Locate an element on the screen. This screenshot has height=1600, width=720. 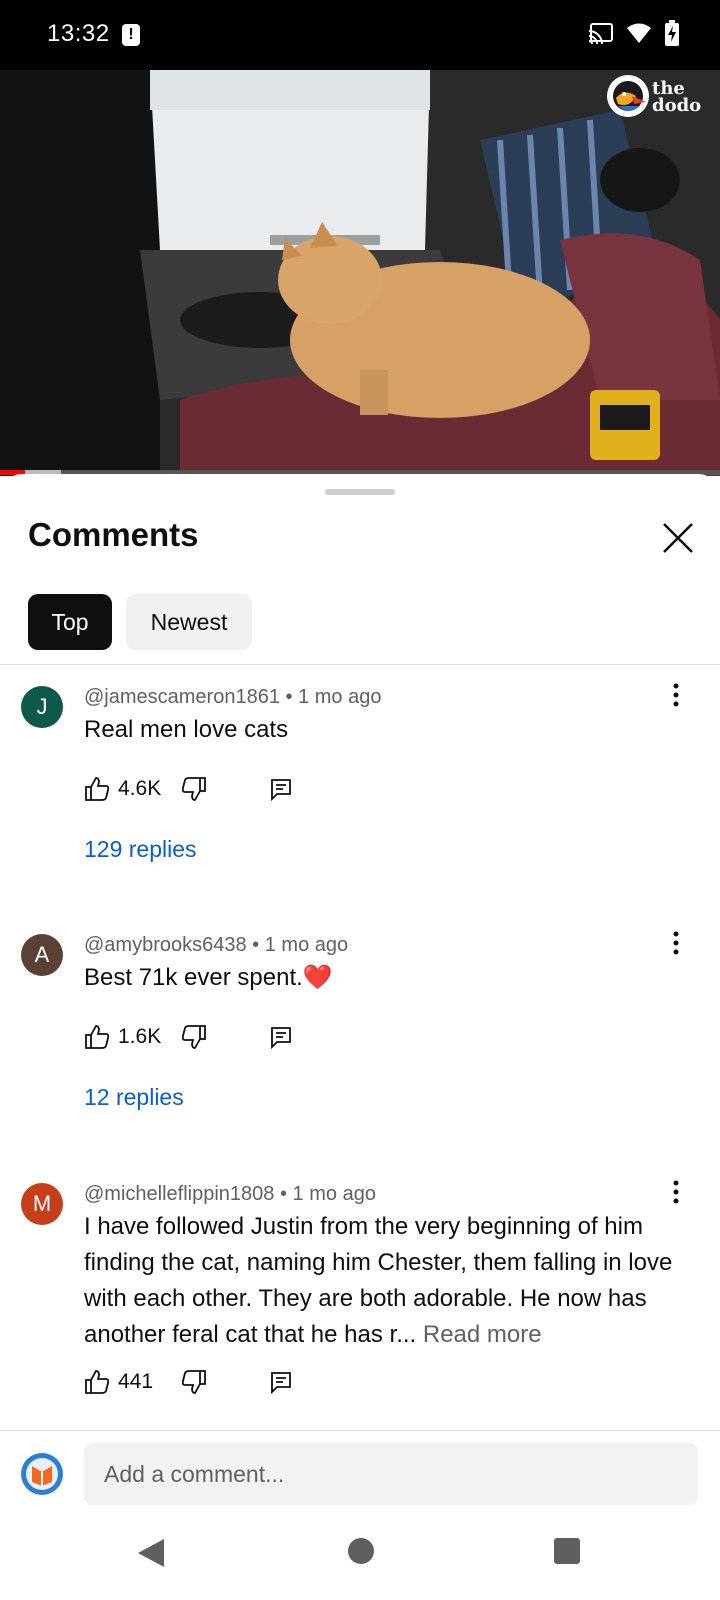
comment-meta: @michelleflippin1808 • 1 mo ago is located at coordinates (230, 1194).